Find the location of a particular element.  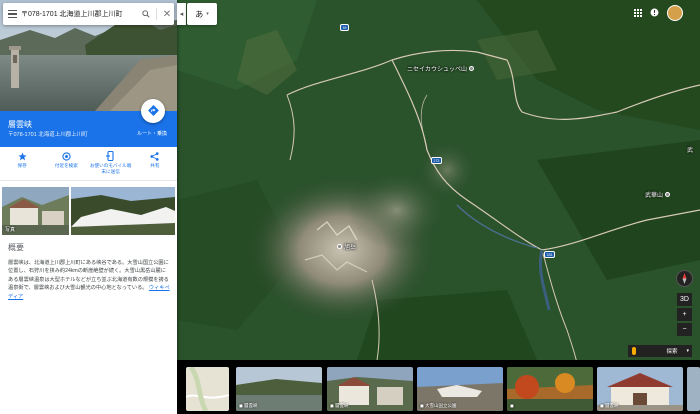

strip-label: ◼ is located at coordinates (512, 406).